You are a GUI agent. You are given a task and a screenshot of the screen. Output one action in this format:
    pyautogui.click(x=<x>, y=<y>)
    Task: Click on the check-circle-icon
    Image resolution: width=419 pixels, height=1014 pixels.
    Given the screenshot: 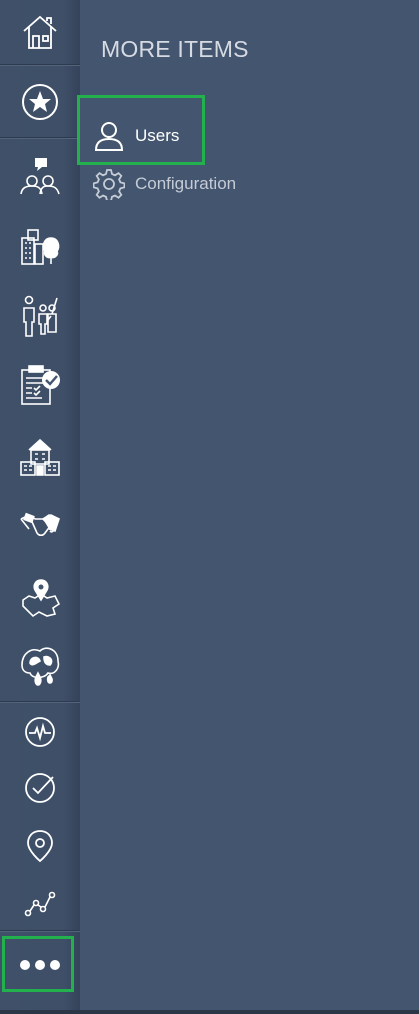 What is the action you would take?
    pyautogui.click(x=40, y=788)
    